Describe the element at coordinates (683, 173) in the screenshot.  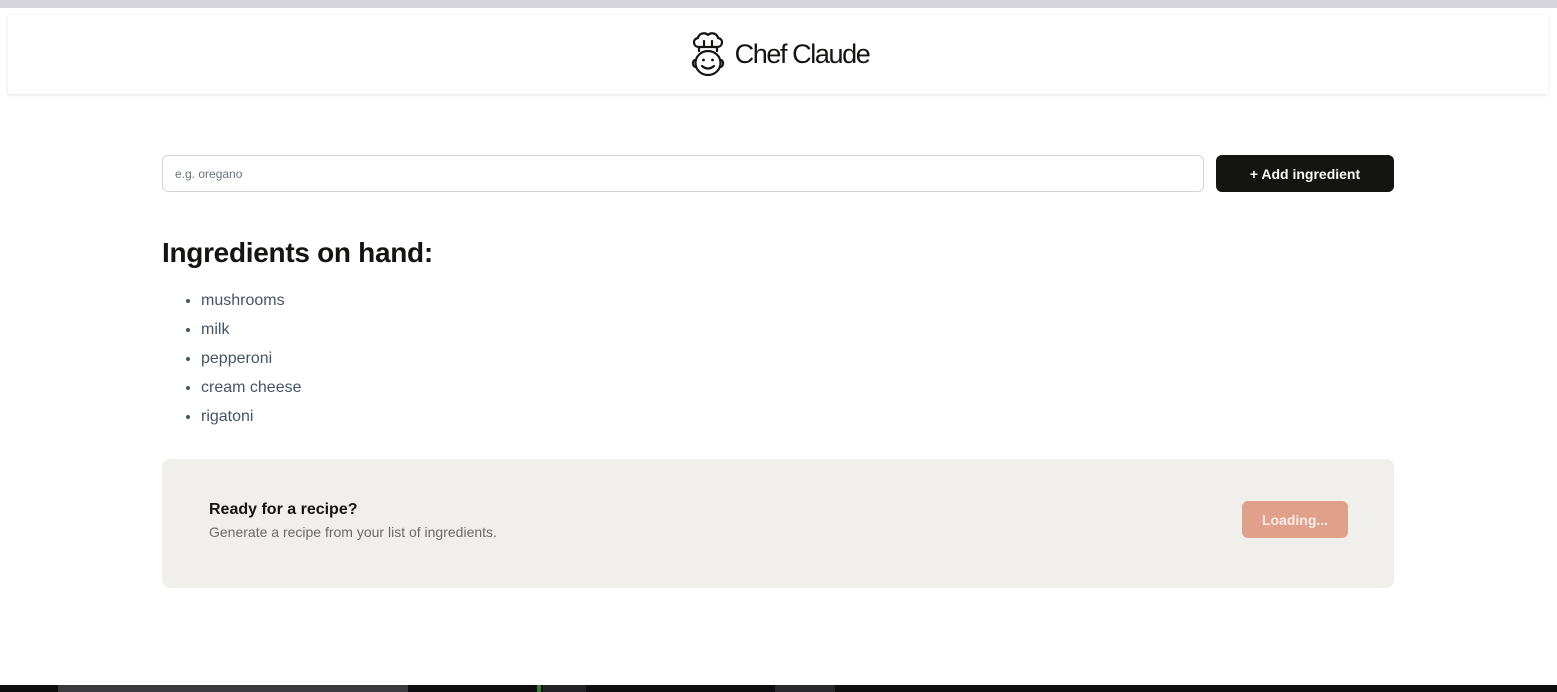
I see `ingredient-input` at that location.